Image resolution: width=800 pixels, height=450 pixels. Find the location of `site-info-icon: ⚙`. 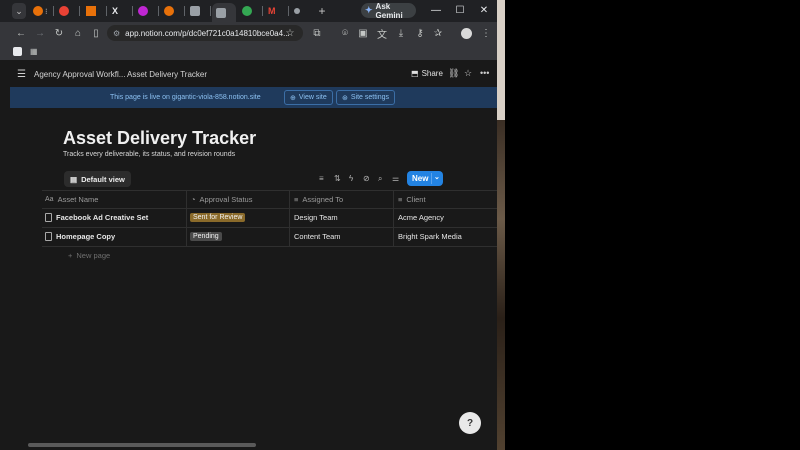

site-info-icon: ⚙ is located at coordinates (116, 33).